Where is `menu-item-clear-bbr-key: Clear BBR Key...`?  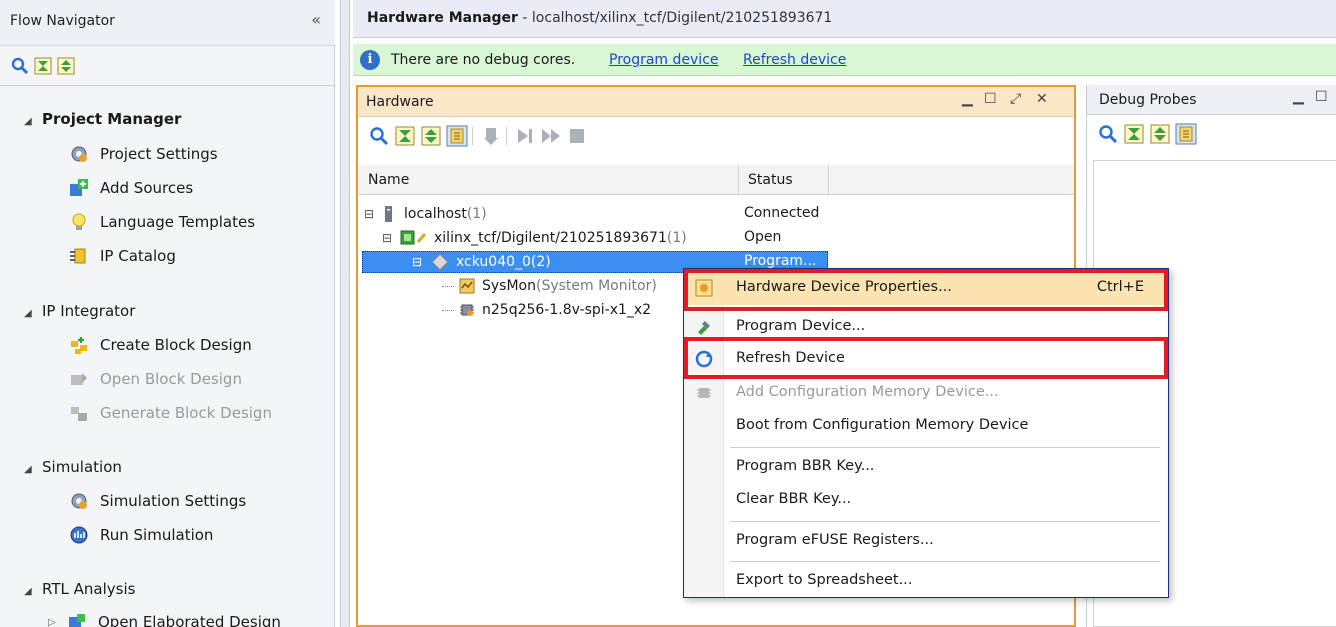 menu-item-clear-bbr-key: Clear BBR Key... is located at coordinates (926, 500).